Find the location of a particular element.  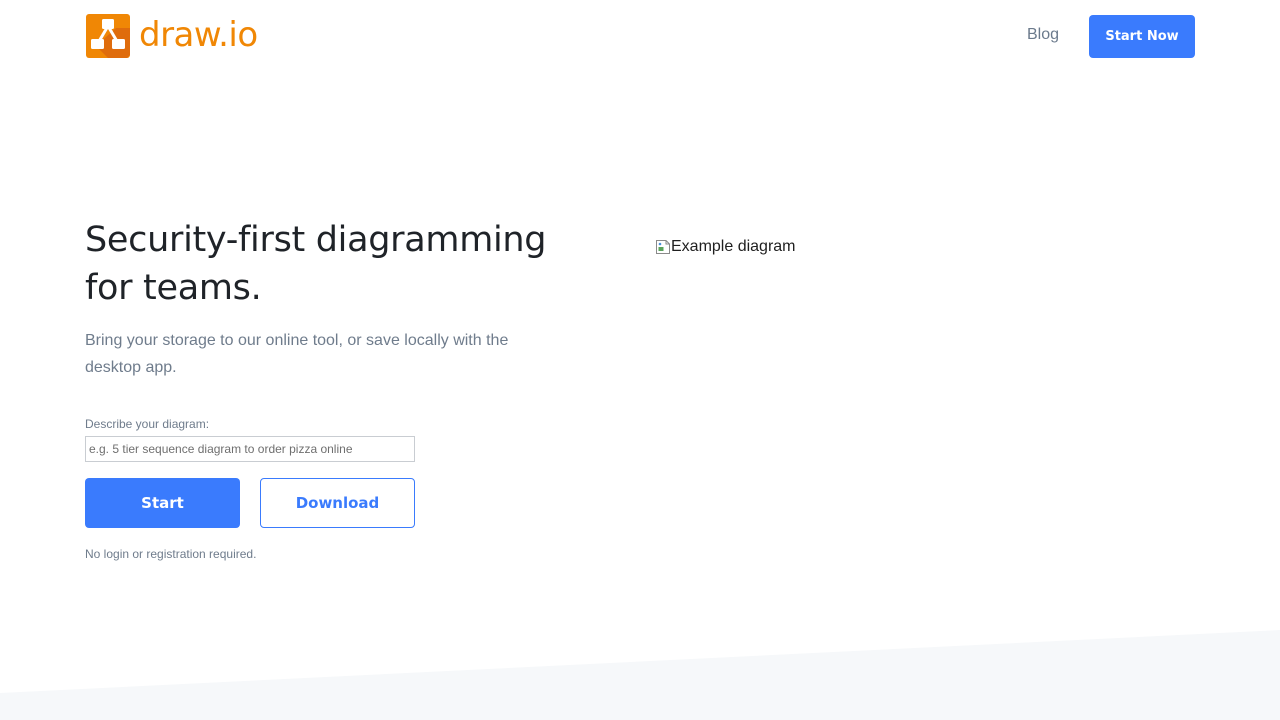

nav-blog-link: Blog is located at coordinates (1043, 35).